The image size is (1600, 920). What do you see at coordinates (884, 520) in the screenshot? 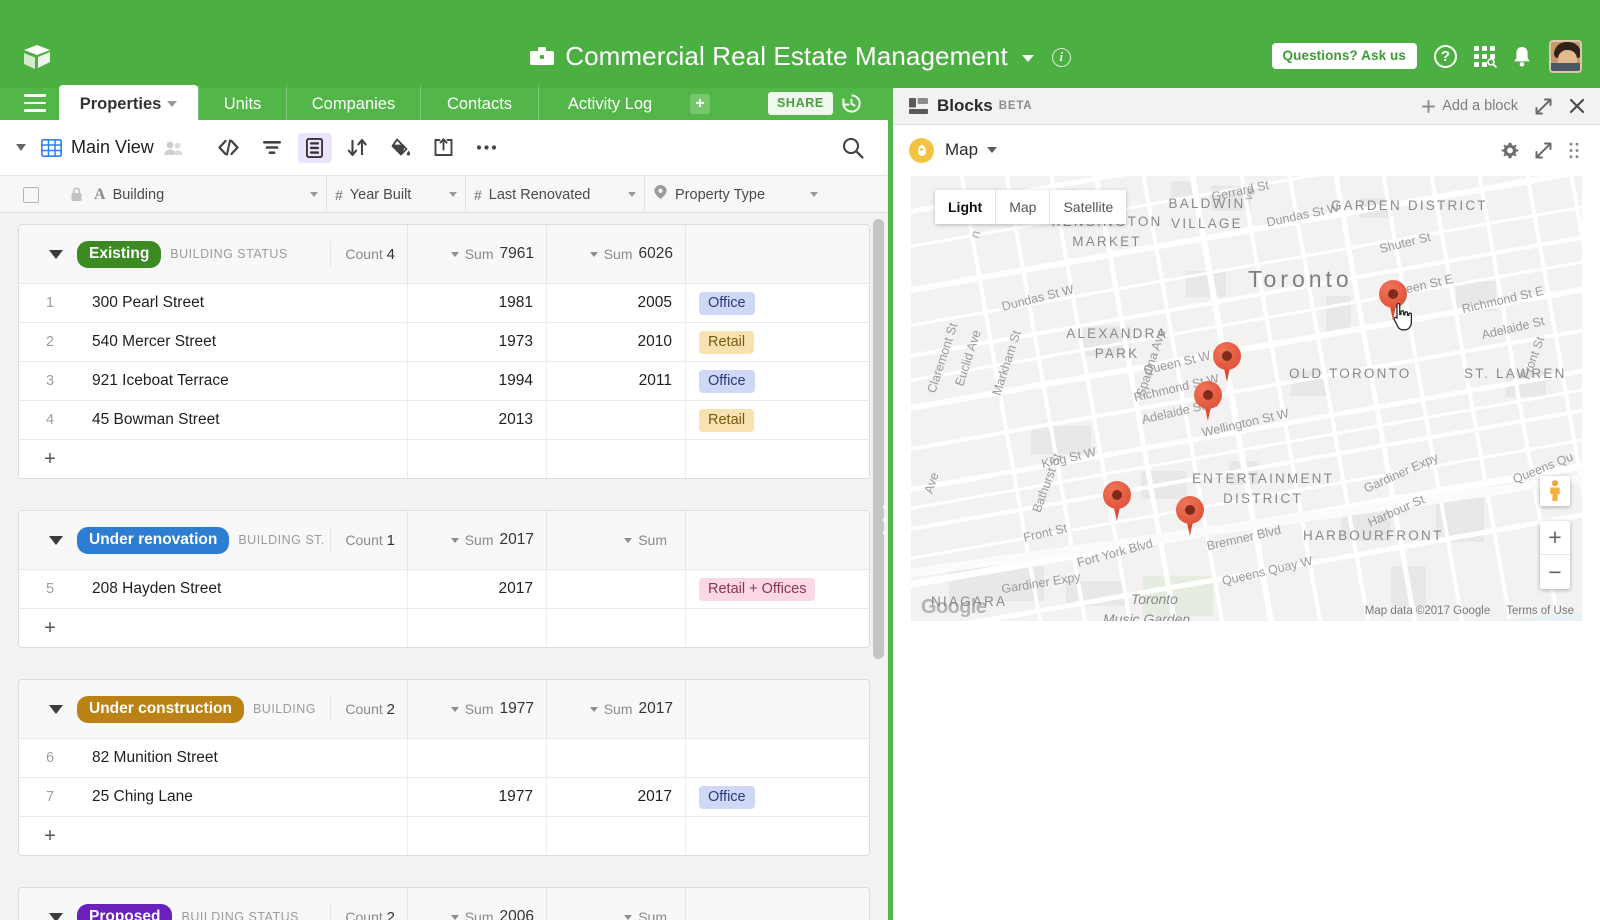
I see `pane-resize-handle` at bounding box center [884, 520].